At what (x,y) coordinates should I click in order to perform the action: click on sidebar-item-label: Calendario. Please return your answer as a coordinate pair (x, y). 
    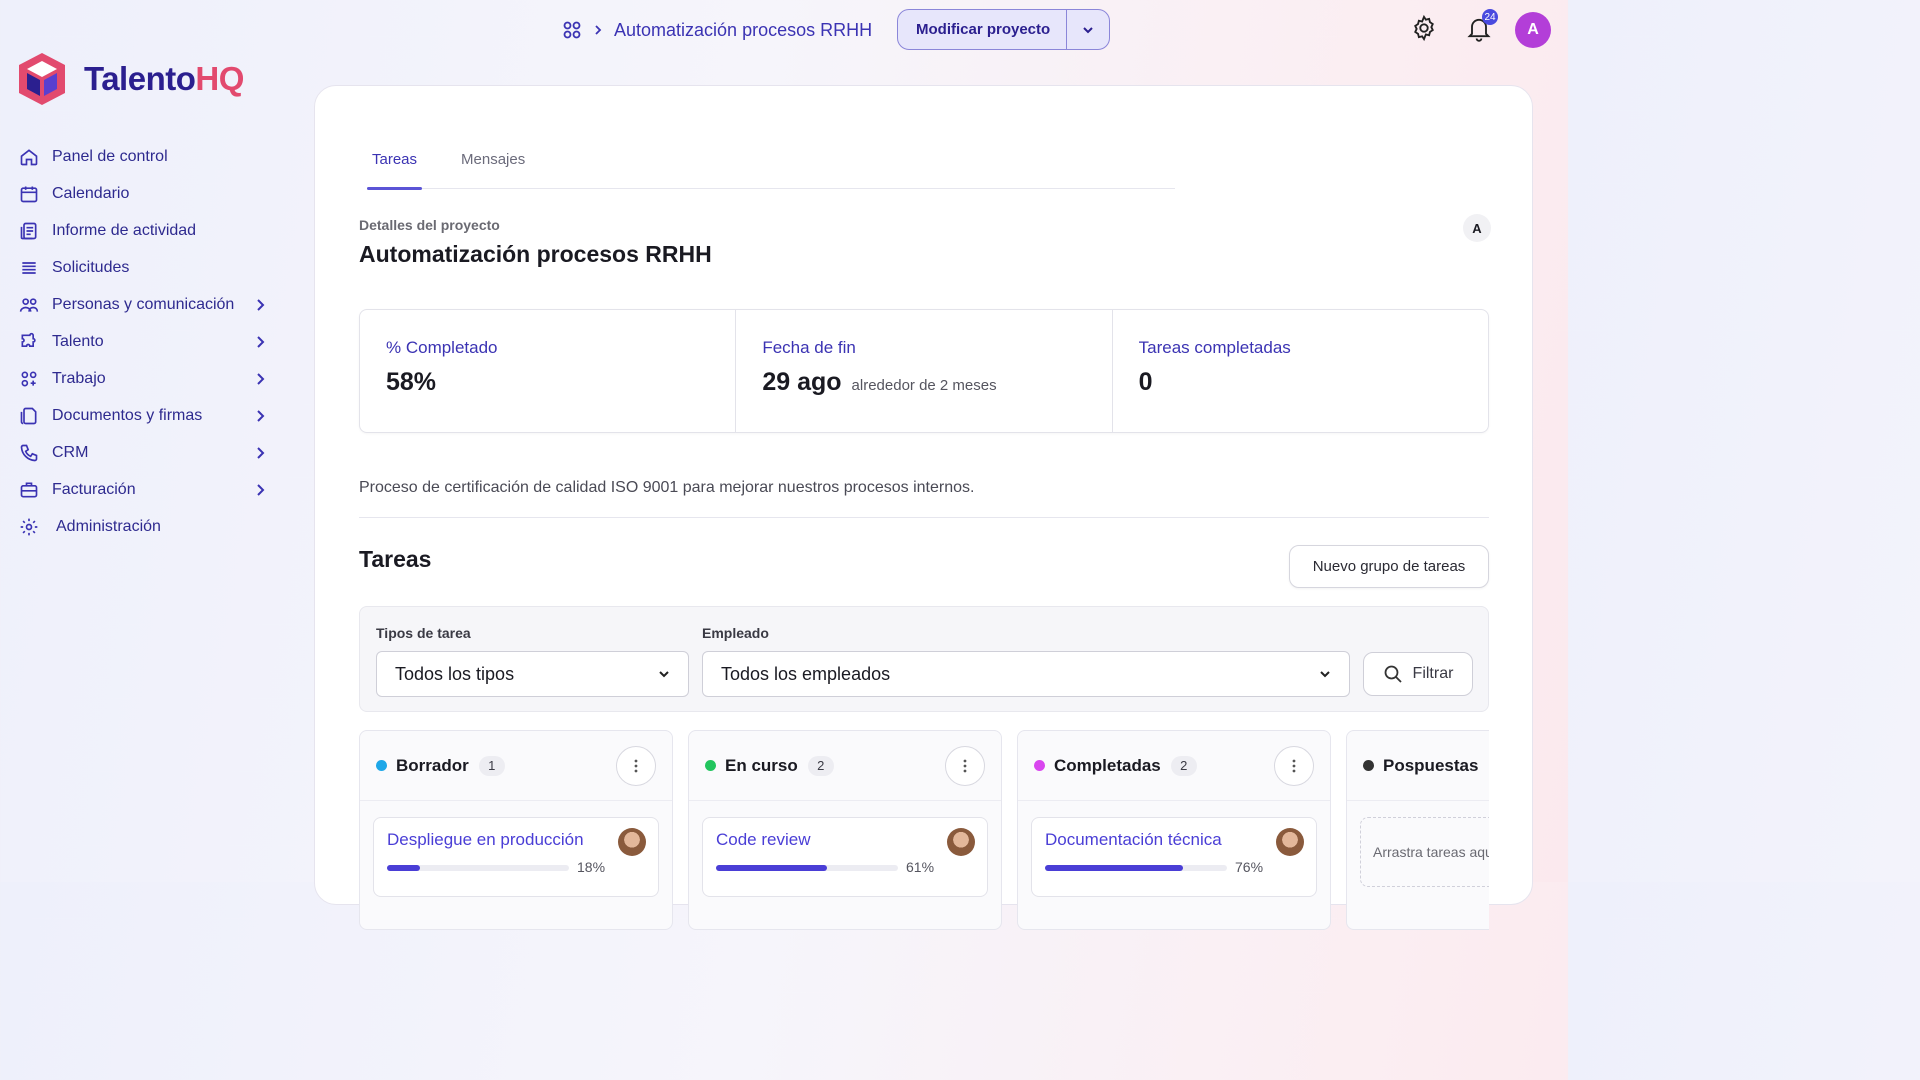
    Looking at the image, I should click on (91, 193).